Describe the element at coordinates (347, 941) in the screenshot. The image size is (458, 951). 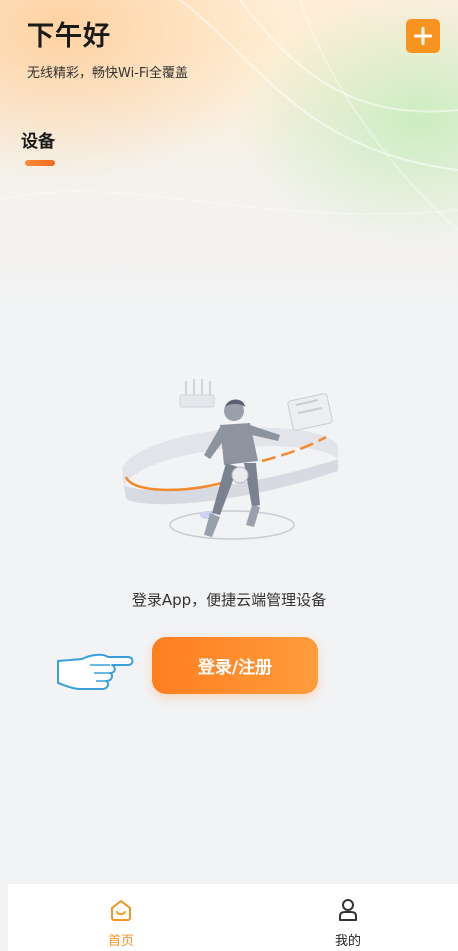
I see `tab-mine-label: 我的` at that location.